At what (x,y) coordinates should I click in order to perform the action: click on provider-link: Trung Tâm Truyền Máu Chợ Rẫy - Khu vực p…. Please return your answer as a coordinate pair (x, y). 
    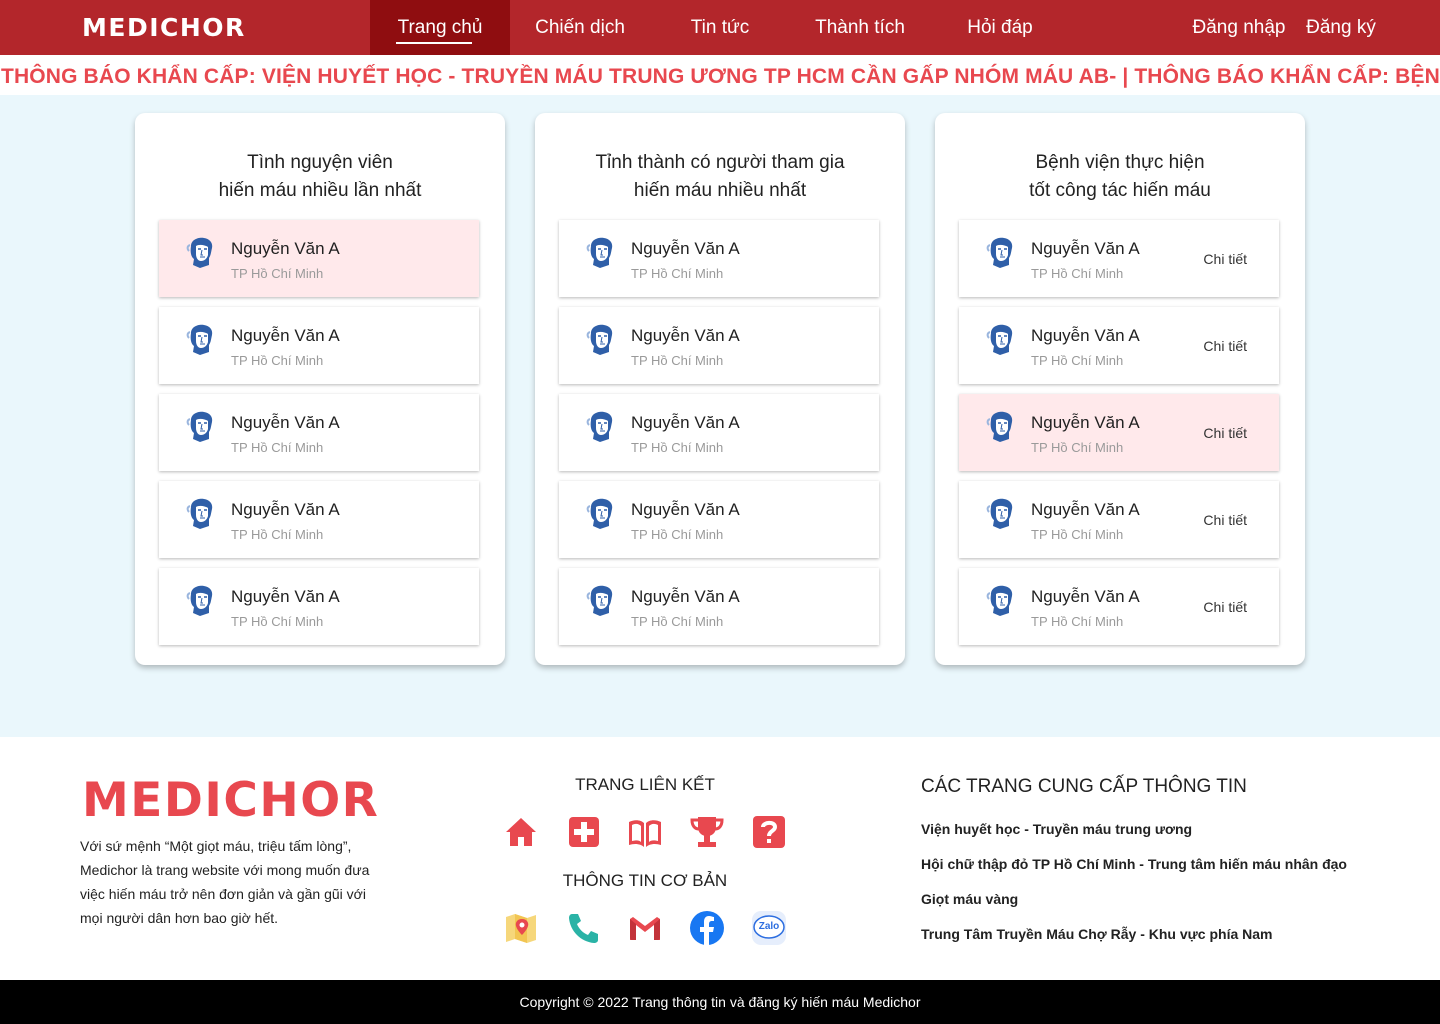
    Looking at the image, I should click on (1096, 934).